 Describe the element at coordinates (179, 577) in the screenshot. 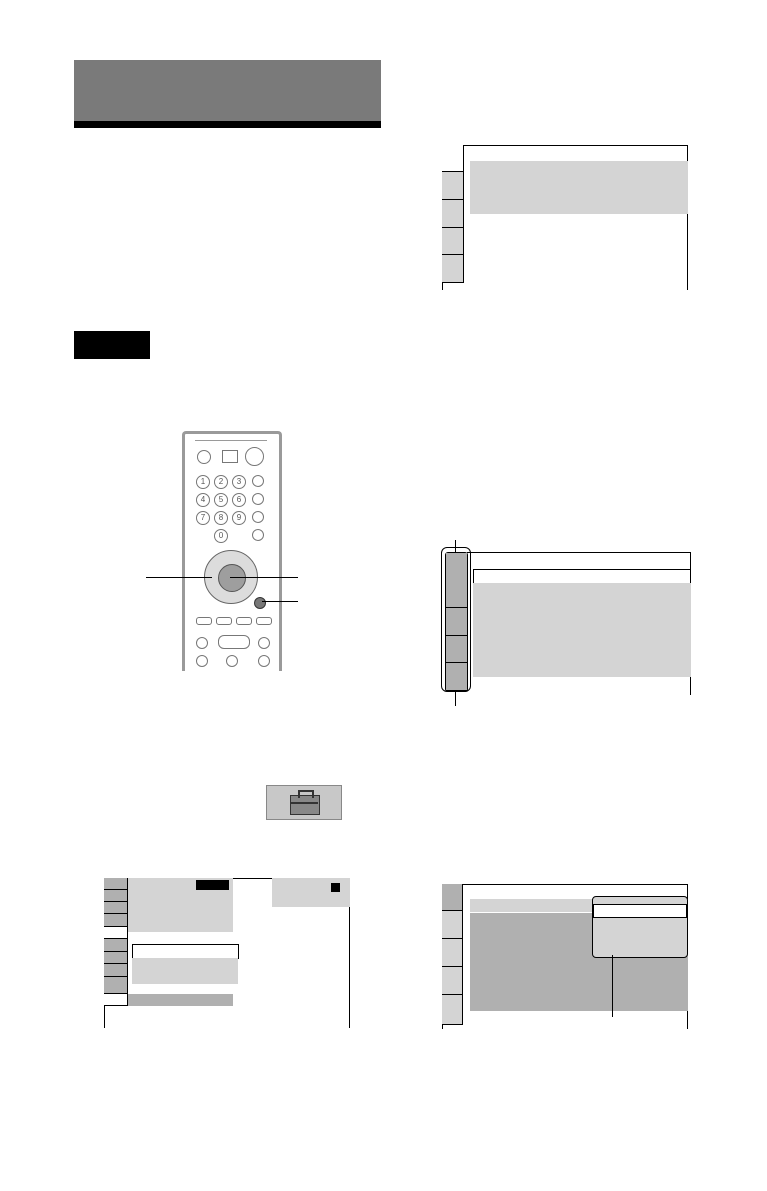

I see `callout-line-left` at that location.